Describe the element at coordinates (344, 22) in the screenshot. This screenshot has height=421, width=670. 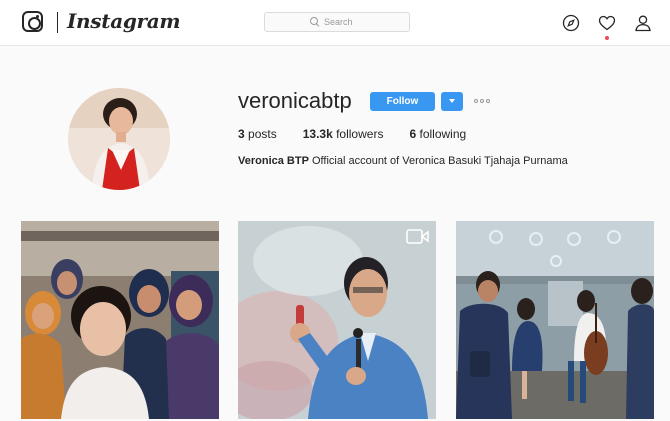
I see `search-input` at that location.